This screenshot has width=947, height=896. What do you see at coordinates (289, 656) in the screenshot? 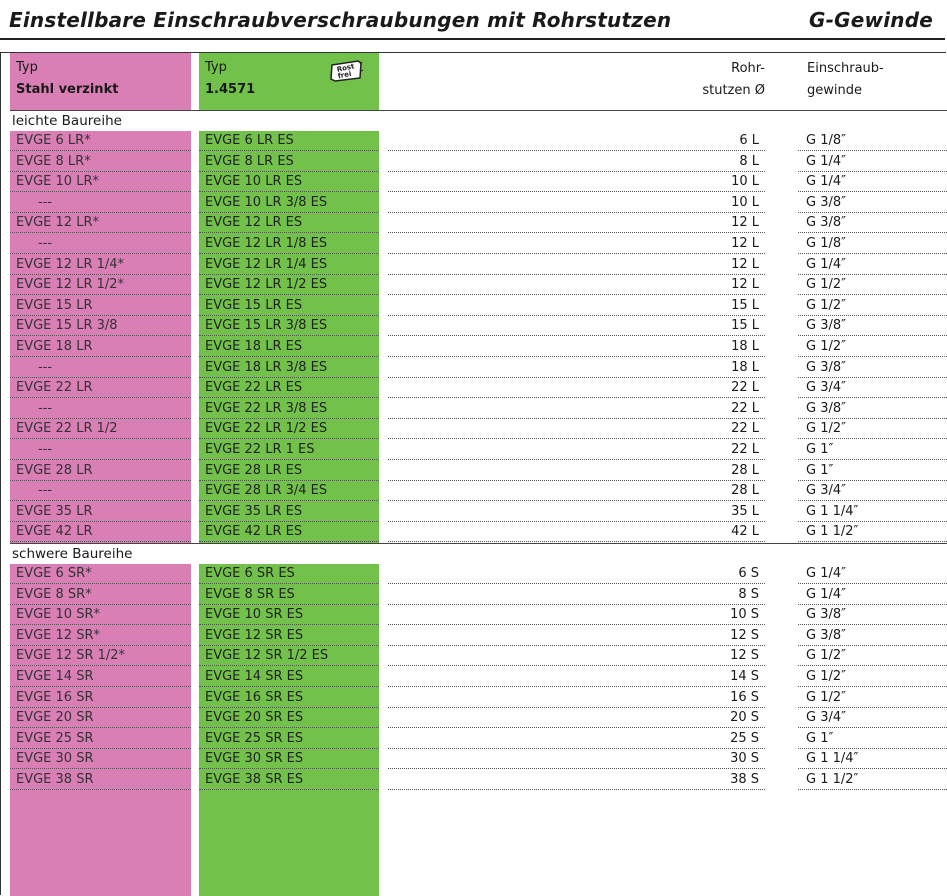
I see `stainless-type-cell: EVGE 12 SR 1/2 ES` at bounding box center [289, 656].